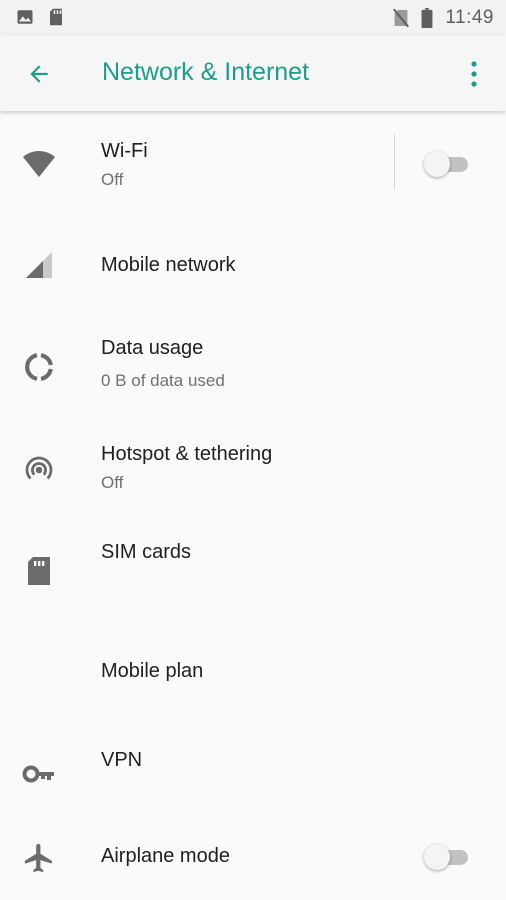  Describe the element at coordinates (165, 856) in the screenshot. I see `airplane-title: Airplane mode` at that location.